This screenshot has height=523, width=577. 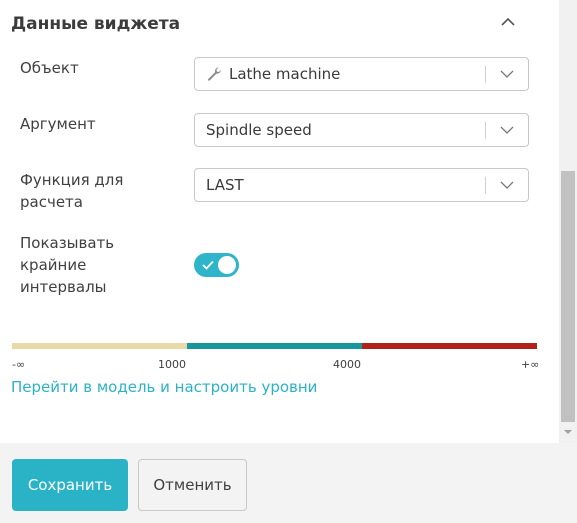 I want to click on object-select: Lathe machine, so click(x=361, y=74).